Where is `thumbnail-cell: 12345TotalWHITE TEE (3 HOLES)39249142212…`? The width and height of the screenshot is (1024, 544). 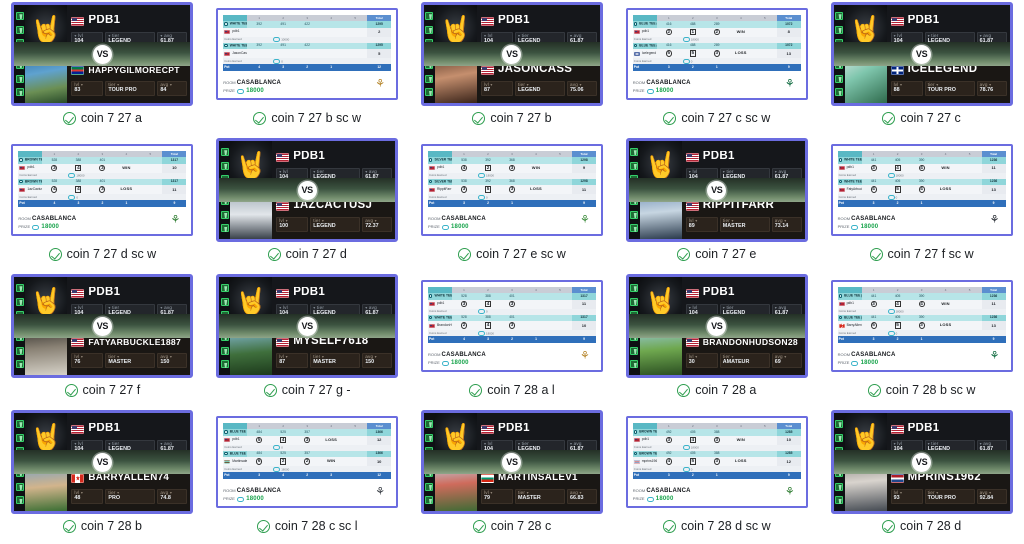 thumbnail-cell: 12345TotalWHITE TEE (3 HOLES)39249142212… is located at coordinates (307, 68).